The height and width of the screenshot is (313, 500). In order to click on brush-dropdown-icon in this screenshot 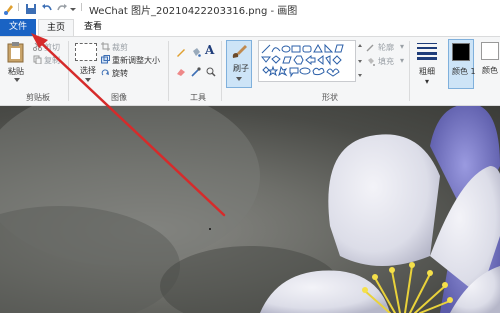, I will do `click(239, 79)`.